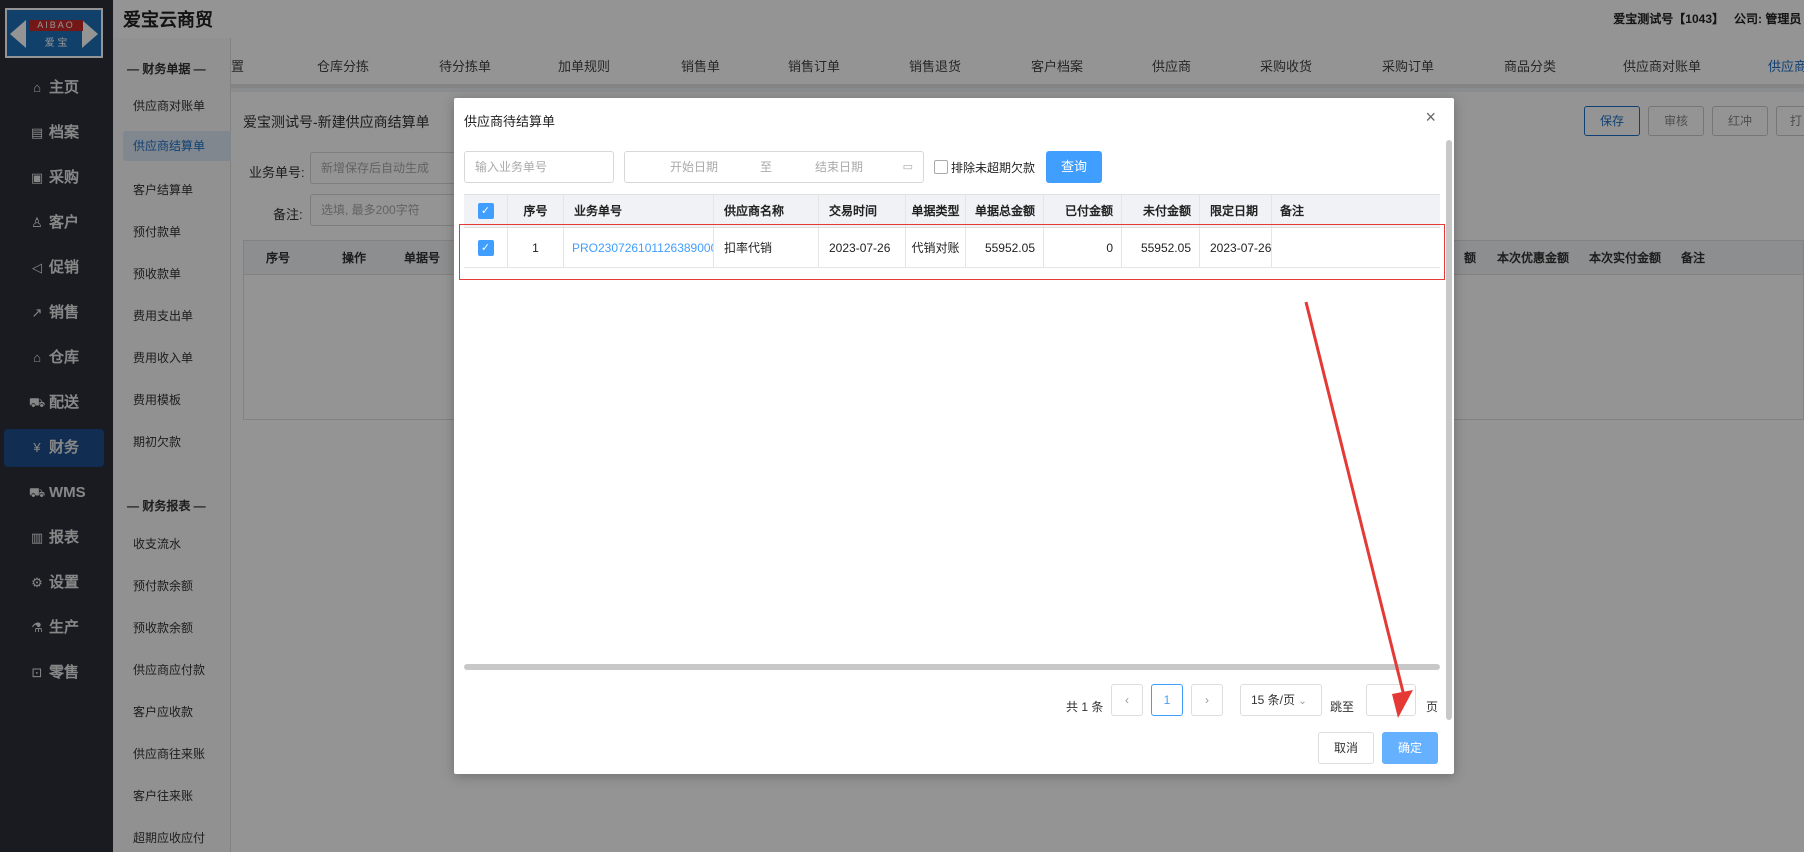  What do you see at coordinates (1410, 748) in the screenshot?
I see `confirm-button: 确定` at bounding box center [1410, 748].